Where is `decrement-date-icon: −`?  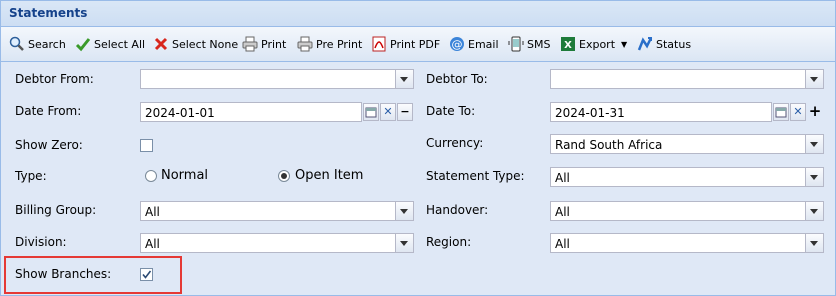 decrement-date-icon: − is located at coordinates (405, 112).